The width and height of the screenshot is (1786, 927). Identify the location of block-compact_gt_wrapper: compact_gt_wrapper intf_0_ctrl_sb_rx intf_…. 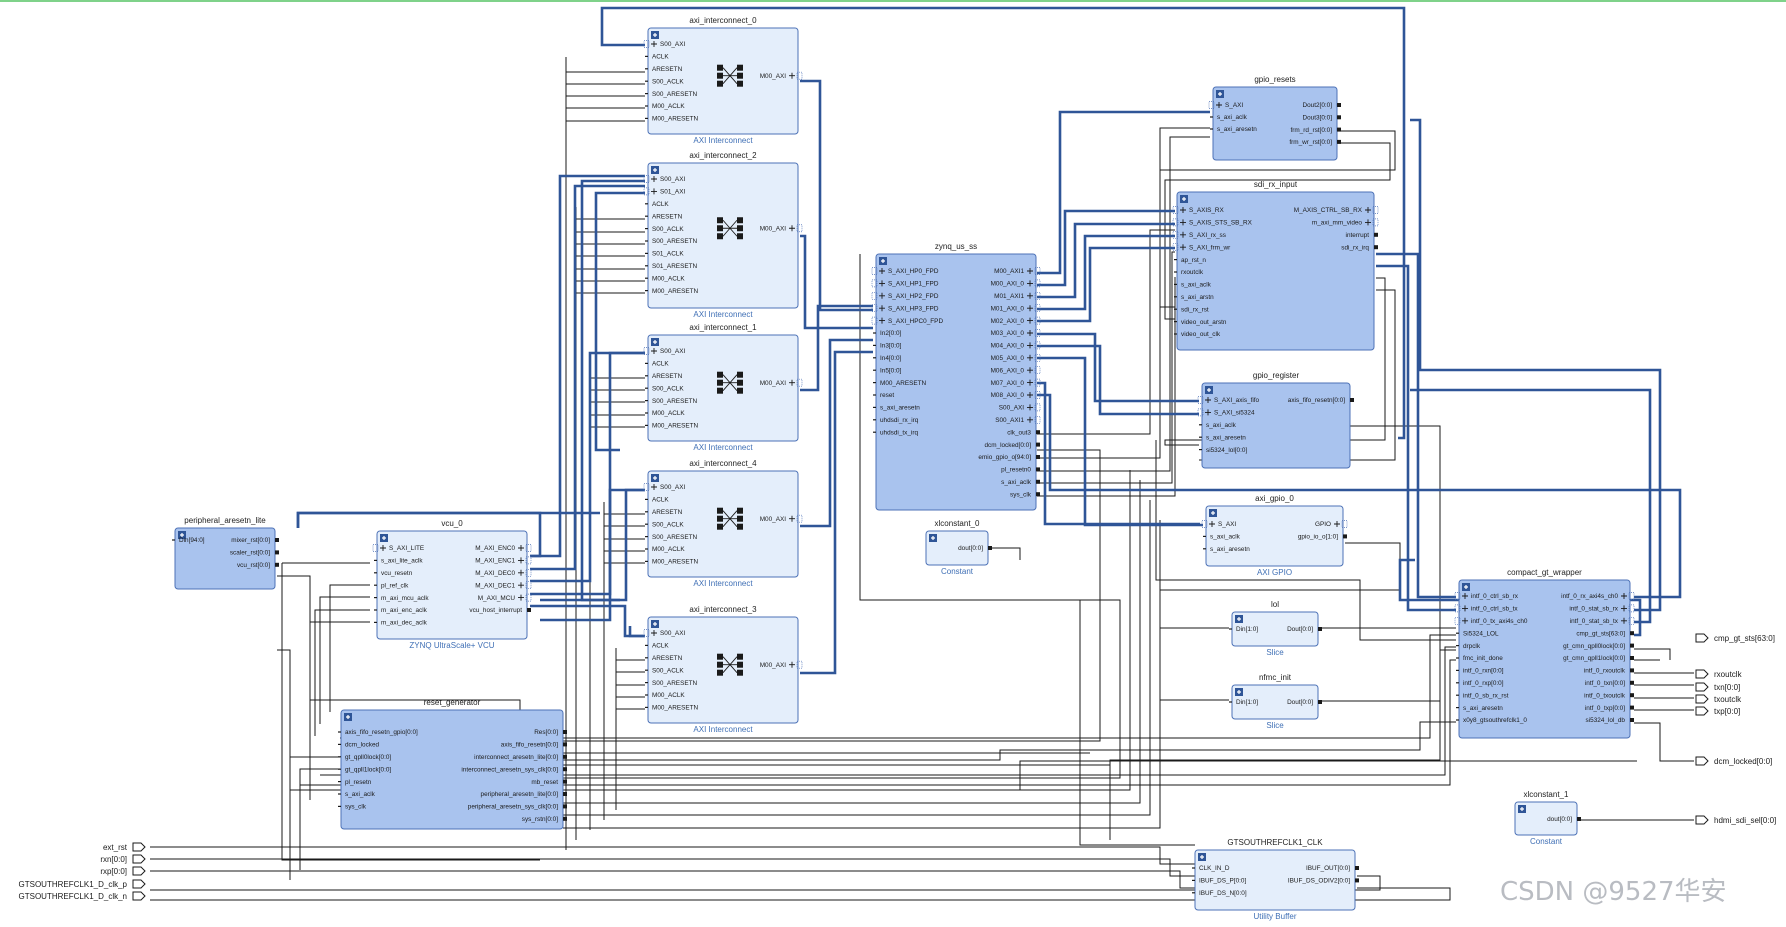
(1544, 653).